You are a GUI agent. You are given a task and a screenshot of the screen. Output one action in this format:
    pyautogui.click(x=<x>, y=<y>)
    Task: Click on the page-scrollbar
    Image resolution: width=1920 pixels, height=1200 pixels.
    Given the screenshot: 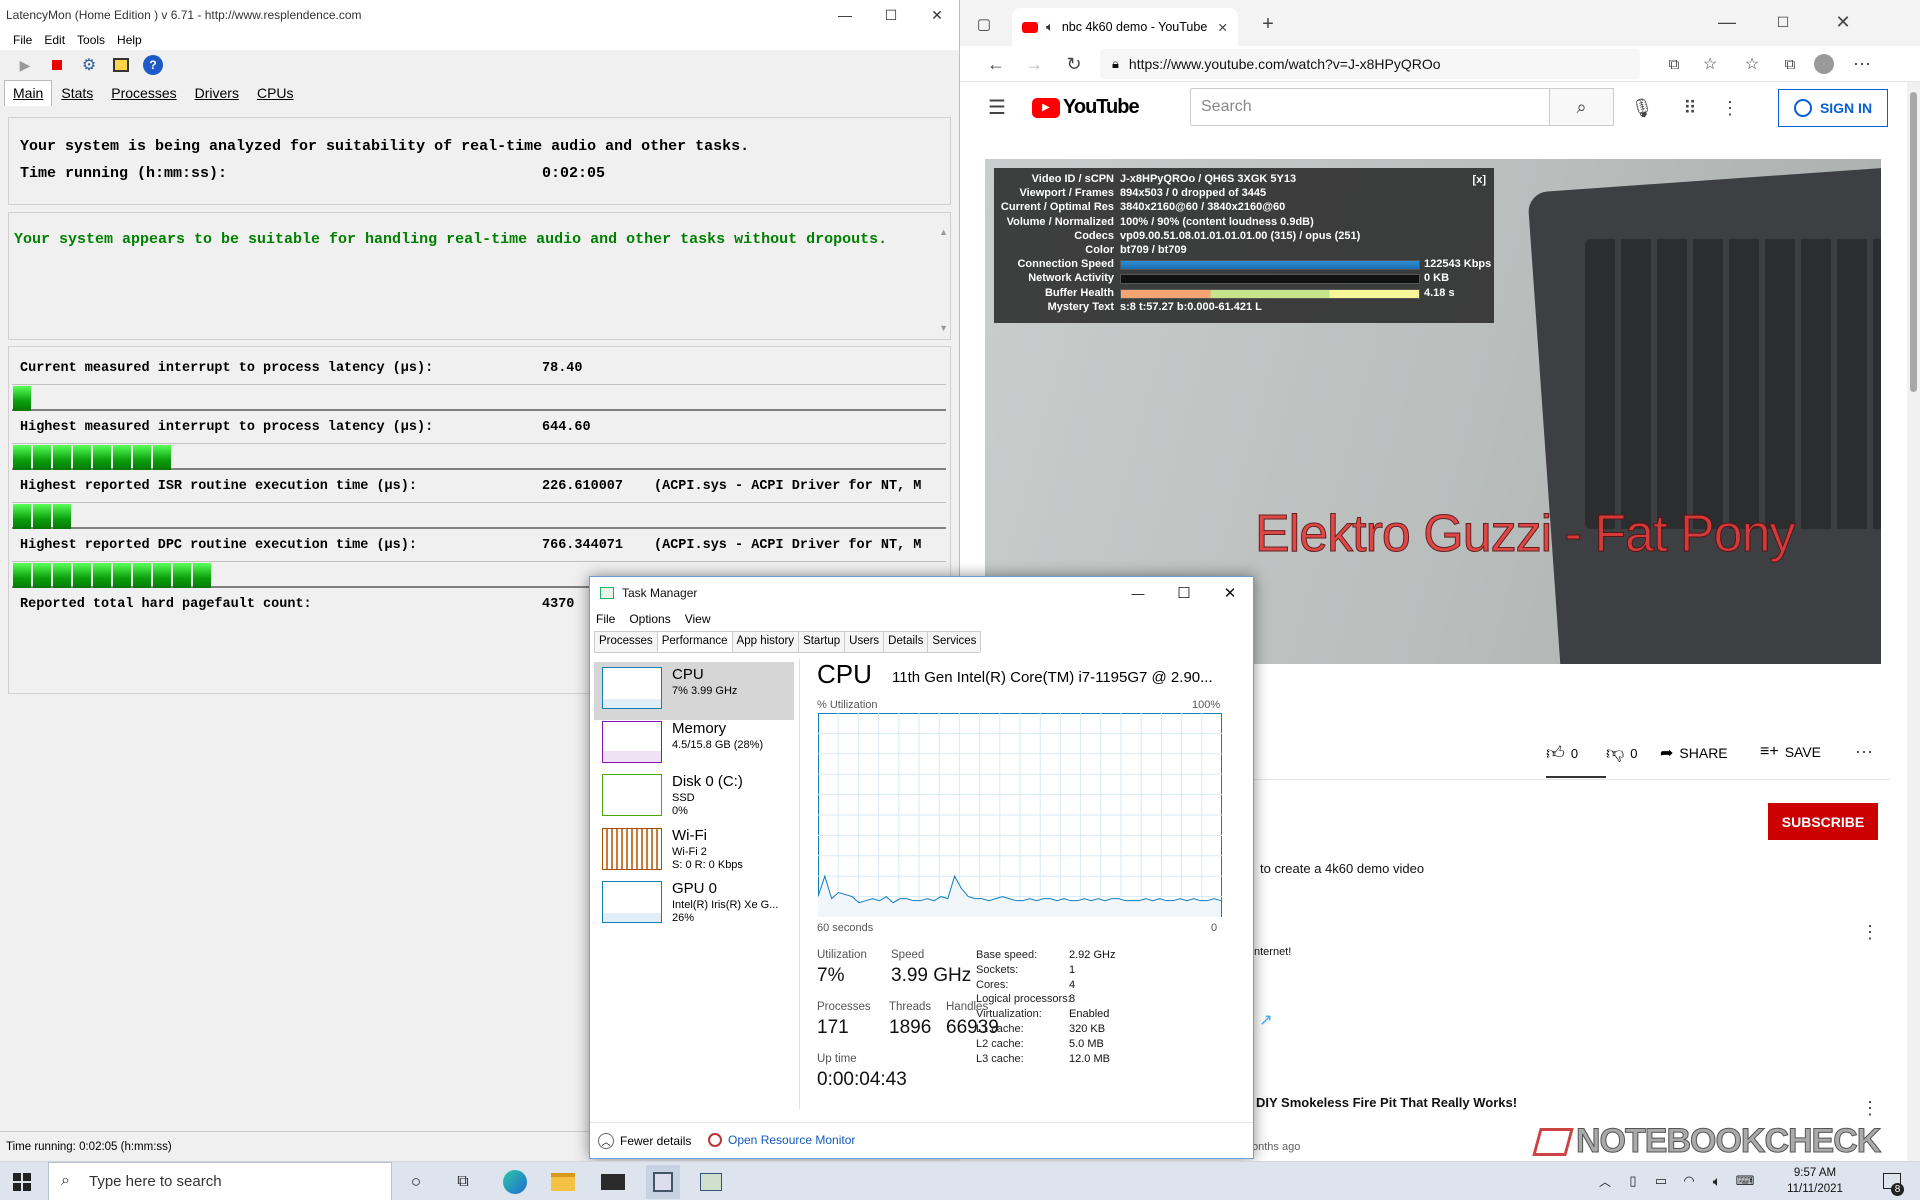 What is the action you would take?
    pyautogui.click(x=1913, y=621)
    